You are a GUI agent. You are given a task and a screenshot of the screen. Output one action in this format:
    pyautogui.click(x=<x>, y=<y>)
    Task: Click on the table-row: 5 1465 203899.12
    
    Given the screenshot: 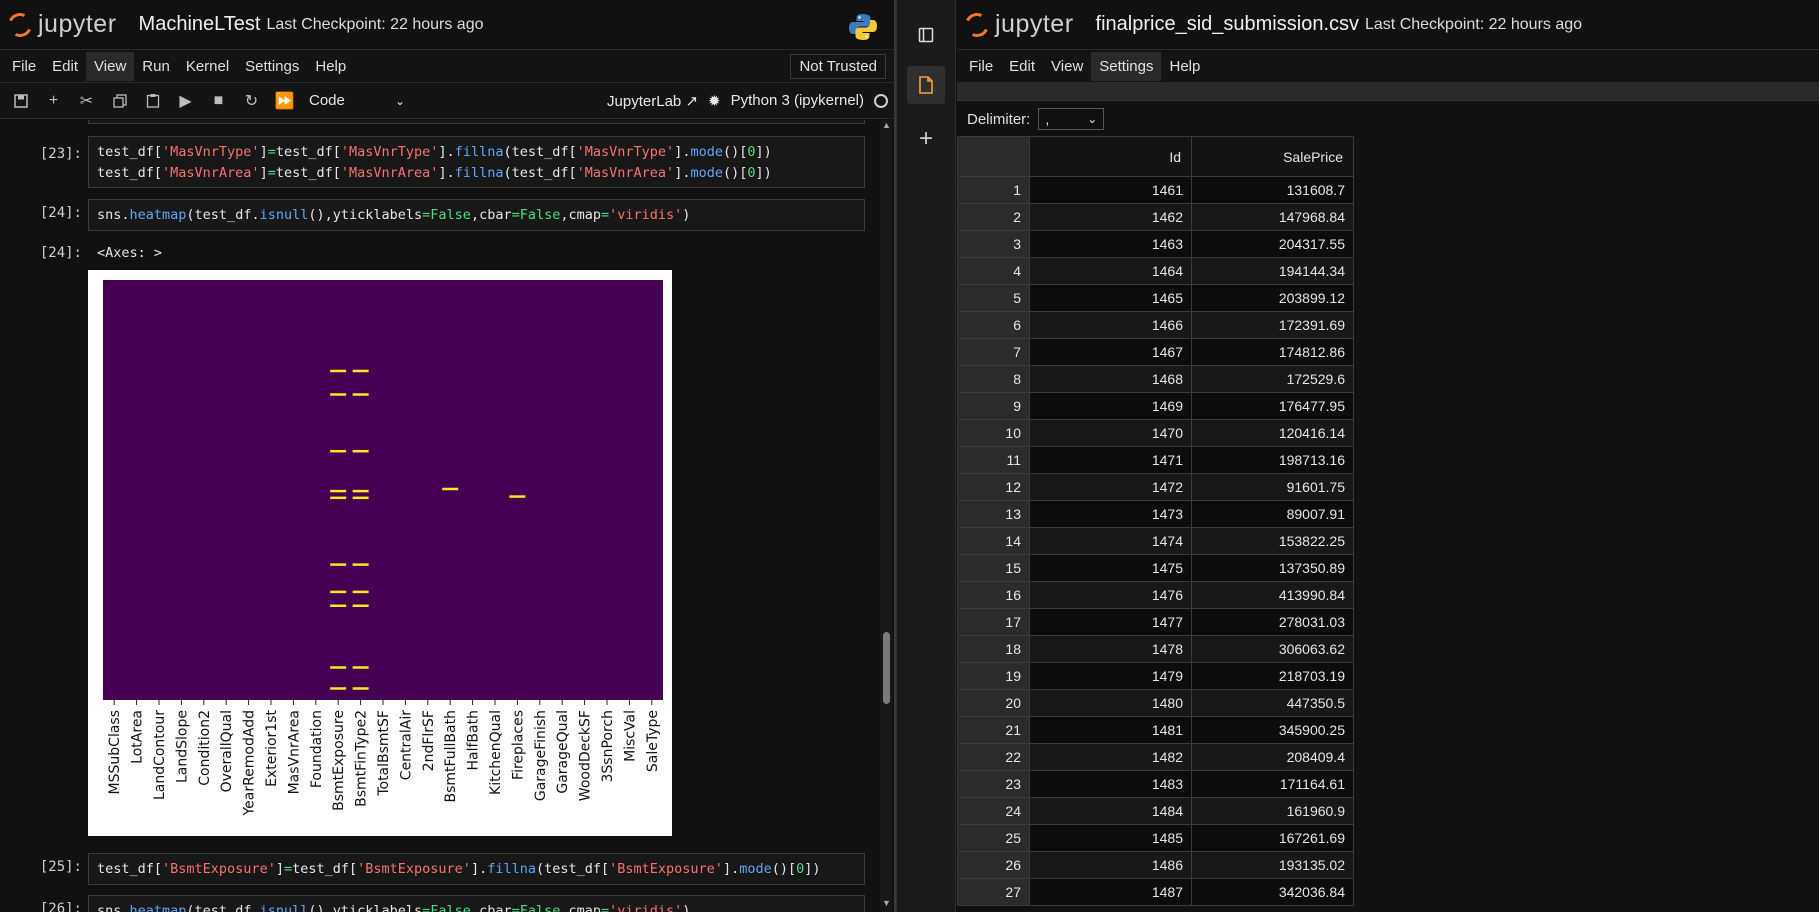 What is the action you would take?
    pyautogui.click(x=1155, y=298)
    